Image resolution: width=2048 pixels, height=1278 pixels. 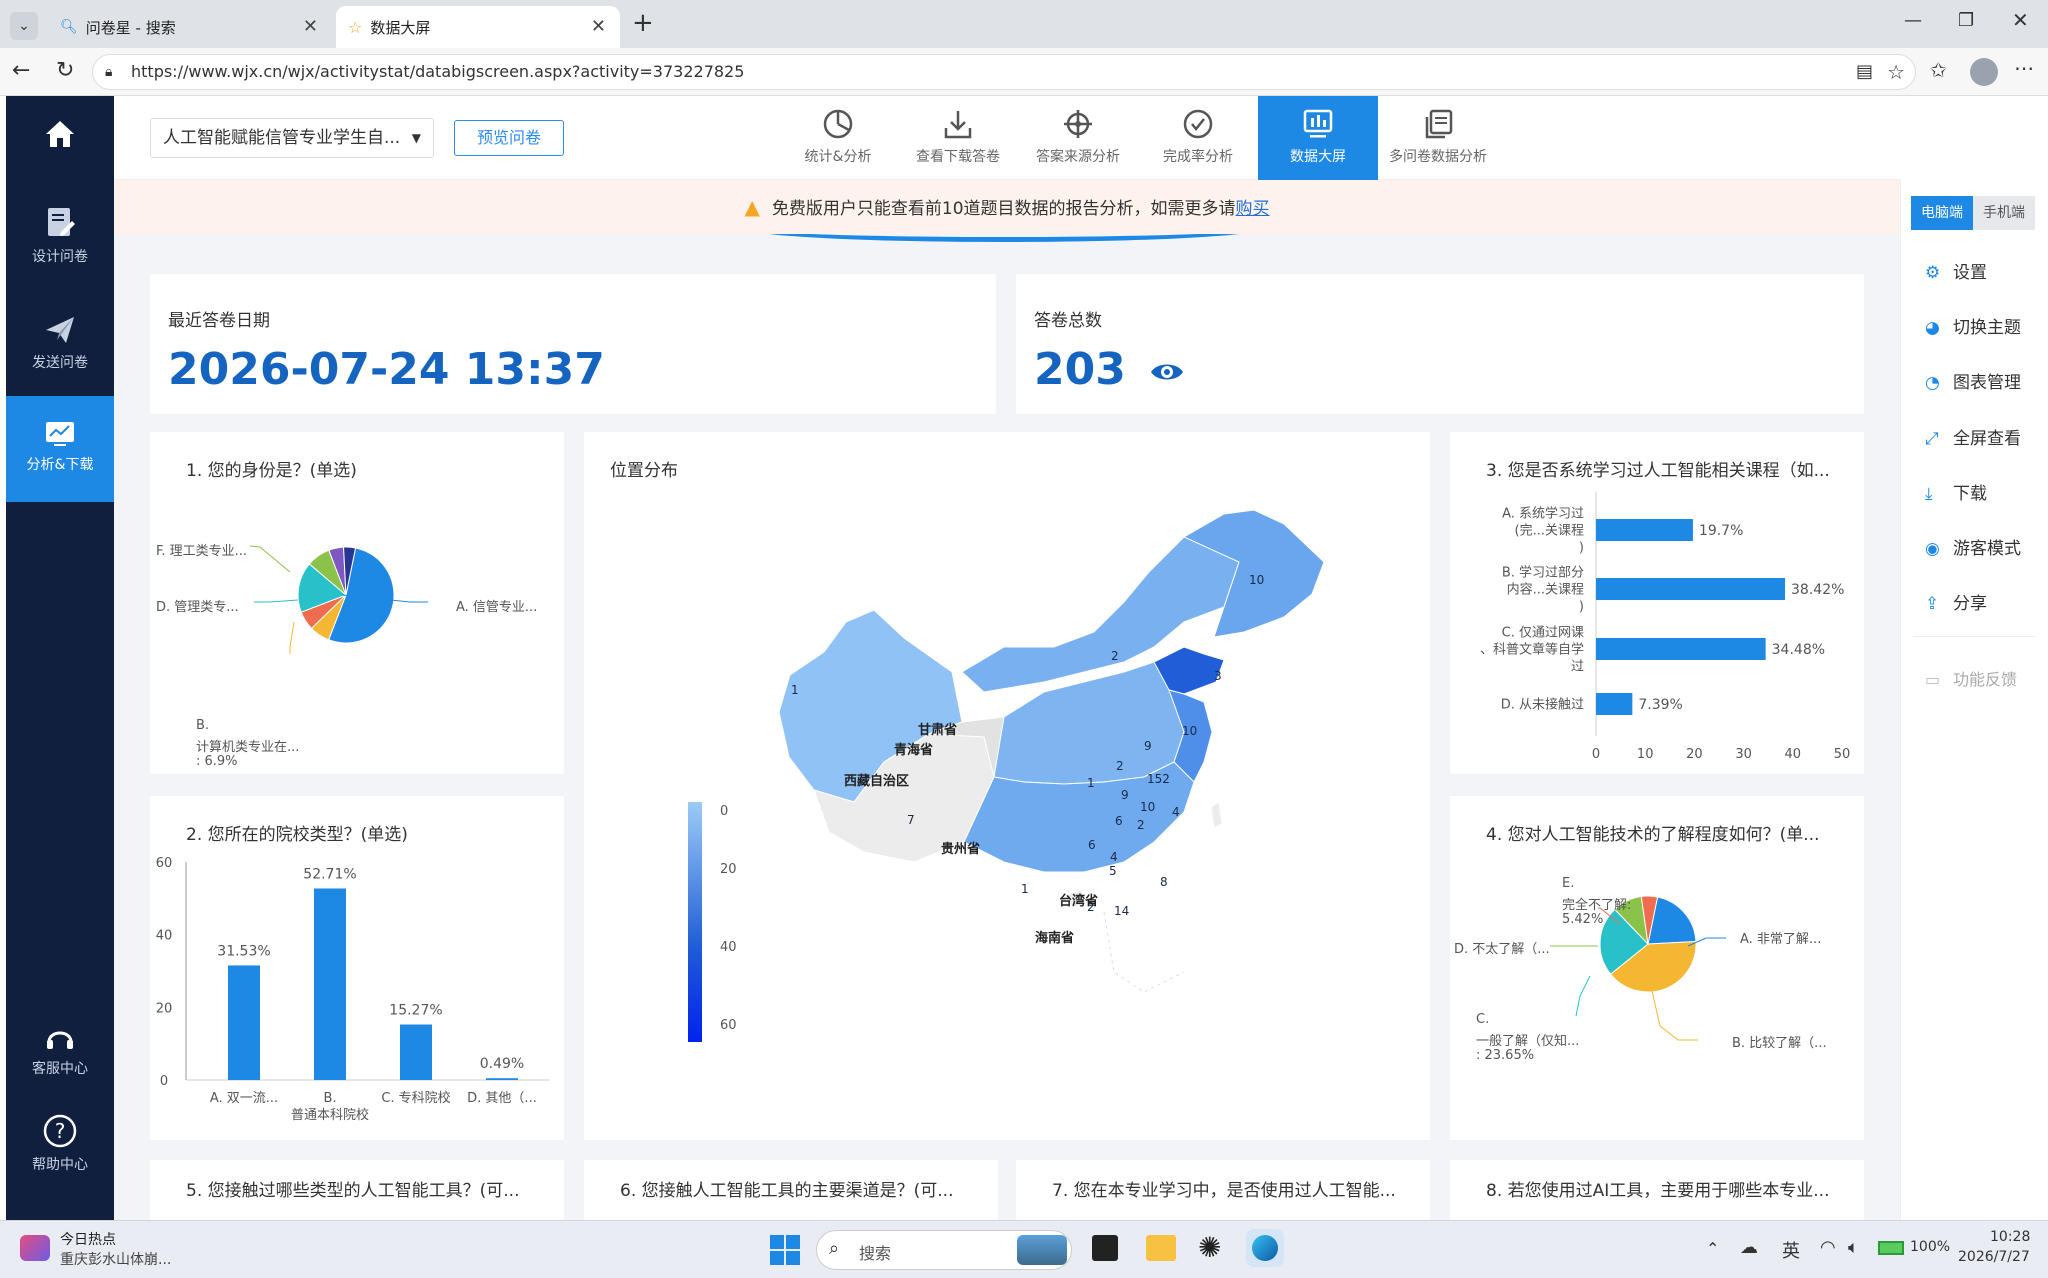 What do you see at coordinates (1987, 383) in the screenshot?
I see `item-label: 图表管理` at bounding box center [1987, 383].